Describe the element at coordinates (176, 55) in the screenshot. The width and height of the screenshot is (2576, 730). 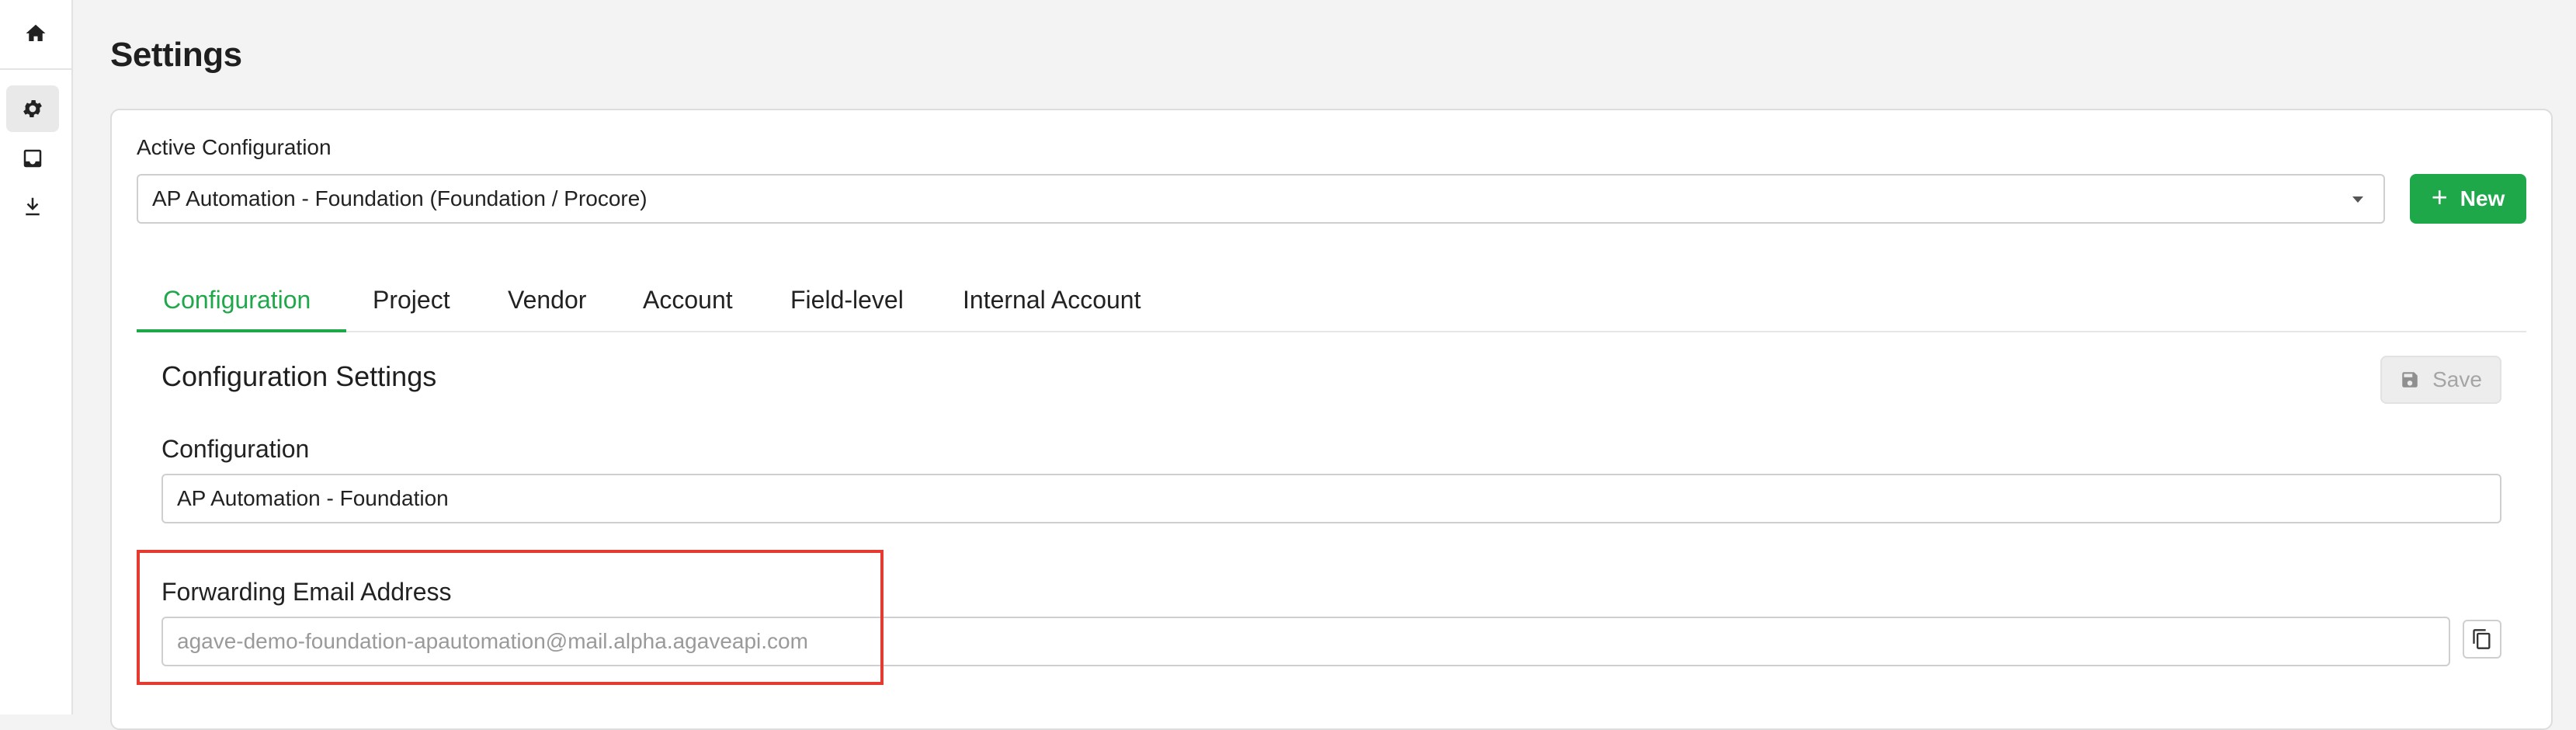
I see `page-title: Settings` at that location.